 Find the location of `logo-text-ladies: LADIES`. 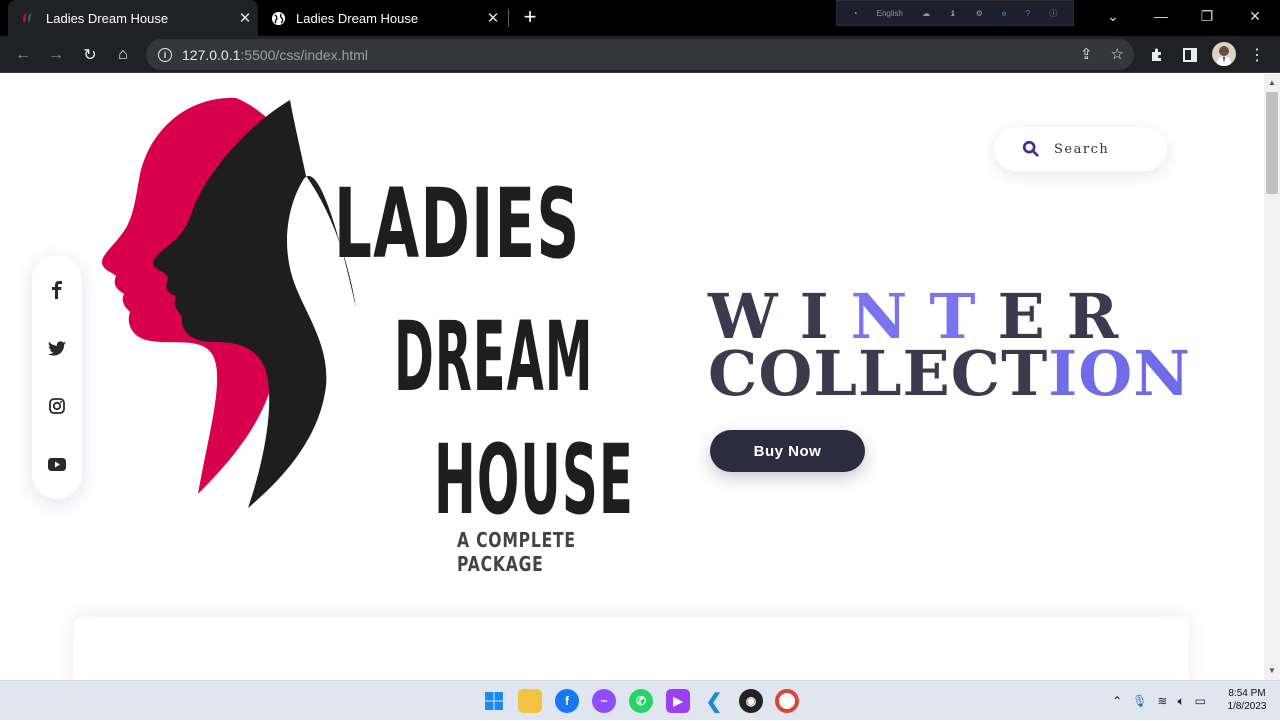

logo-text-ladies: LADIES is located at coordinates (457, 224).